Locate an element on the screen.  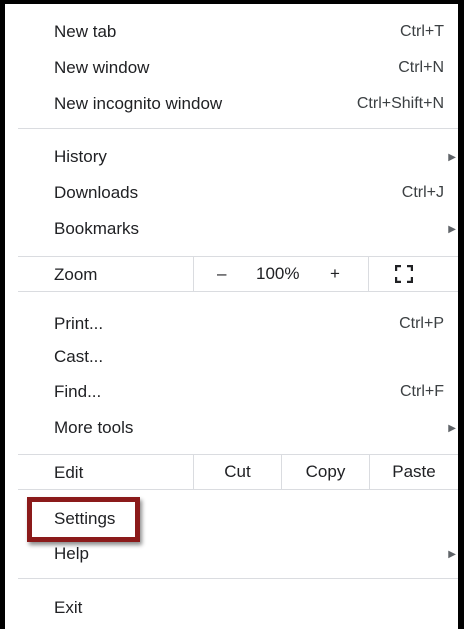
menu-item-new-tab: New tab Ctrl+T is located at coordinates (238, 32).